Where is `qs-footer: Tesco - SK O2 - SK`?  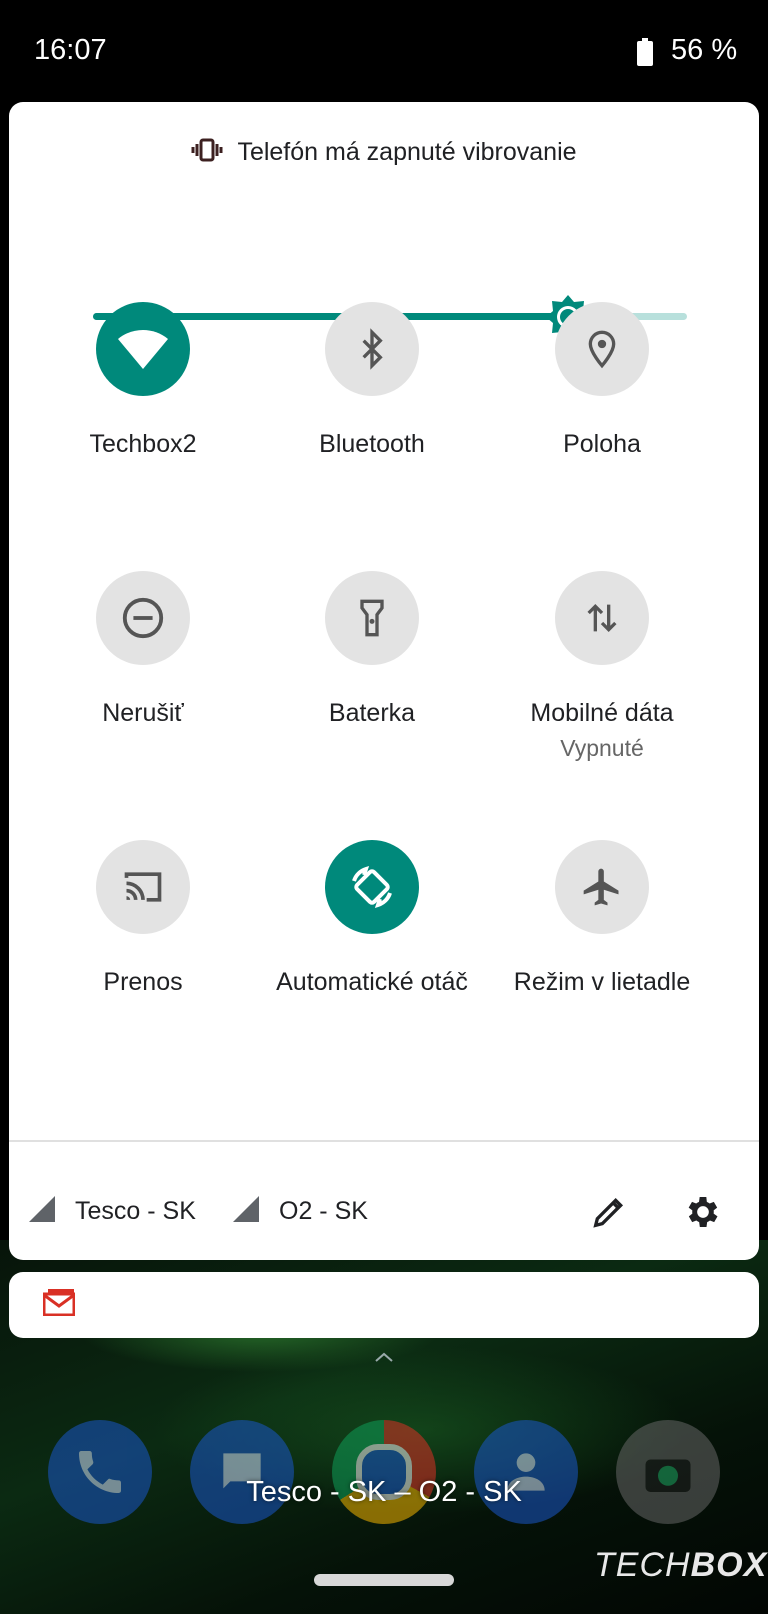
qs-footer: Tesco - SK O2 - SK is located at coordinates (384, 1211).